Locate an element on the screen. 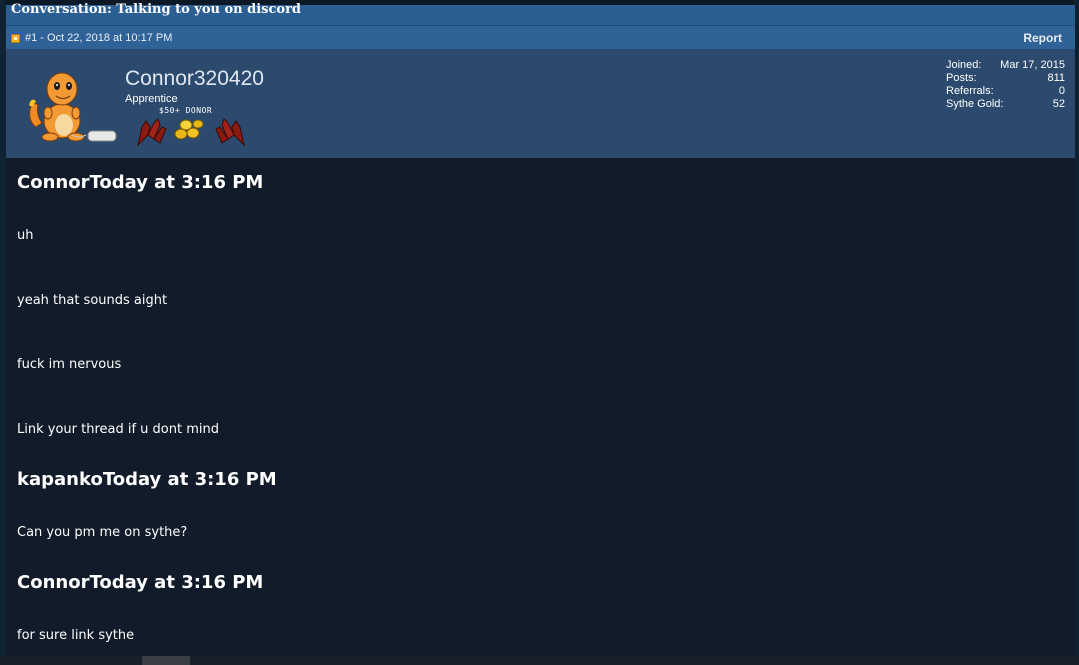 This screenshot has width=1079, height=665. post-icon is located at coordinates (15, 38).